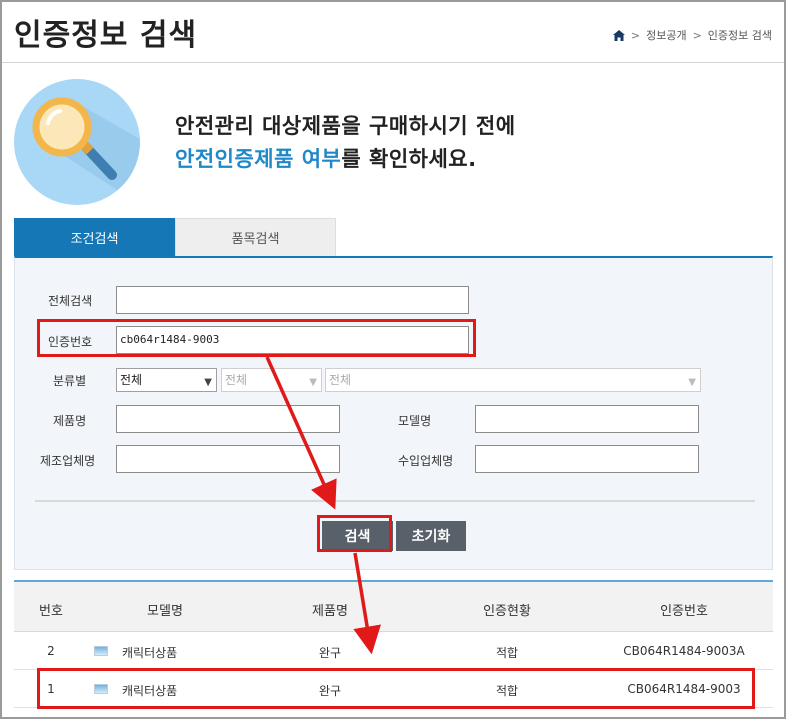 The image size is (786, 719). Describe the element at coordinates (51, 611) in the screenshot. I see `column-header-no: 번호` at that location.